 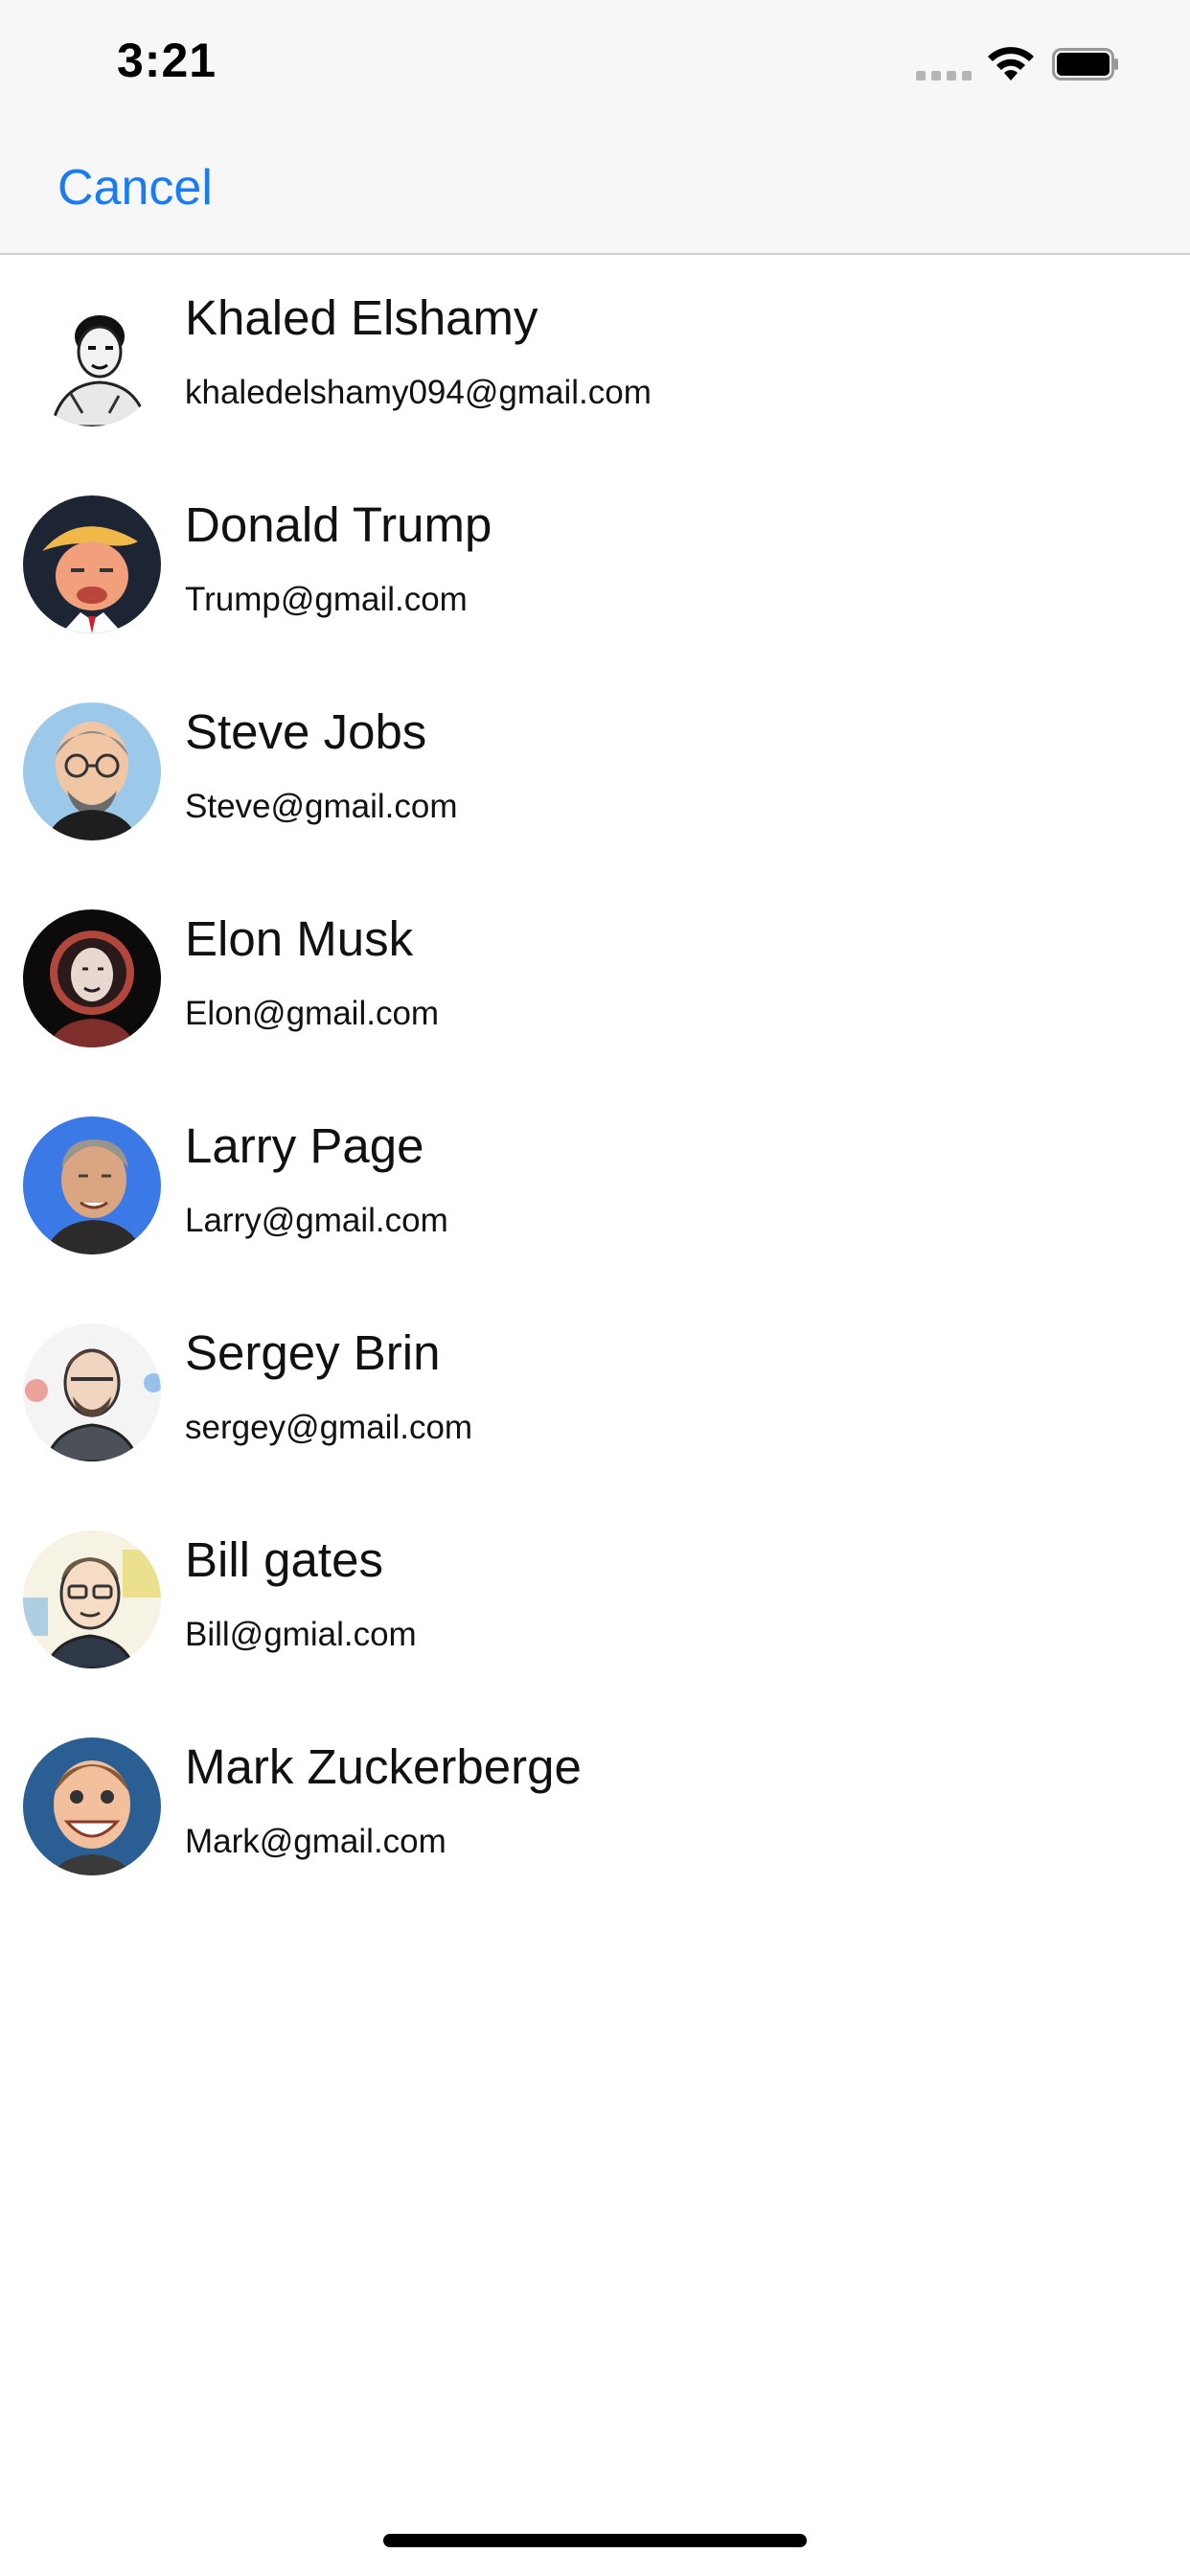 I want to click on contact-email: Trump@gmail.com, so click(x=326, y=599).